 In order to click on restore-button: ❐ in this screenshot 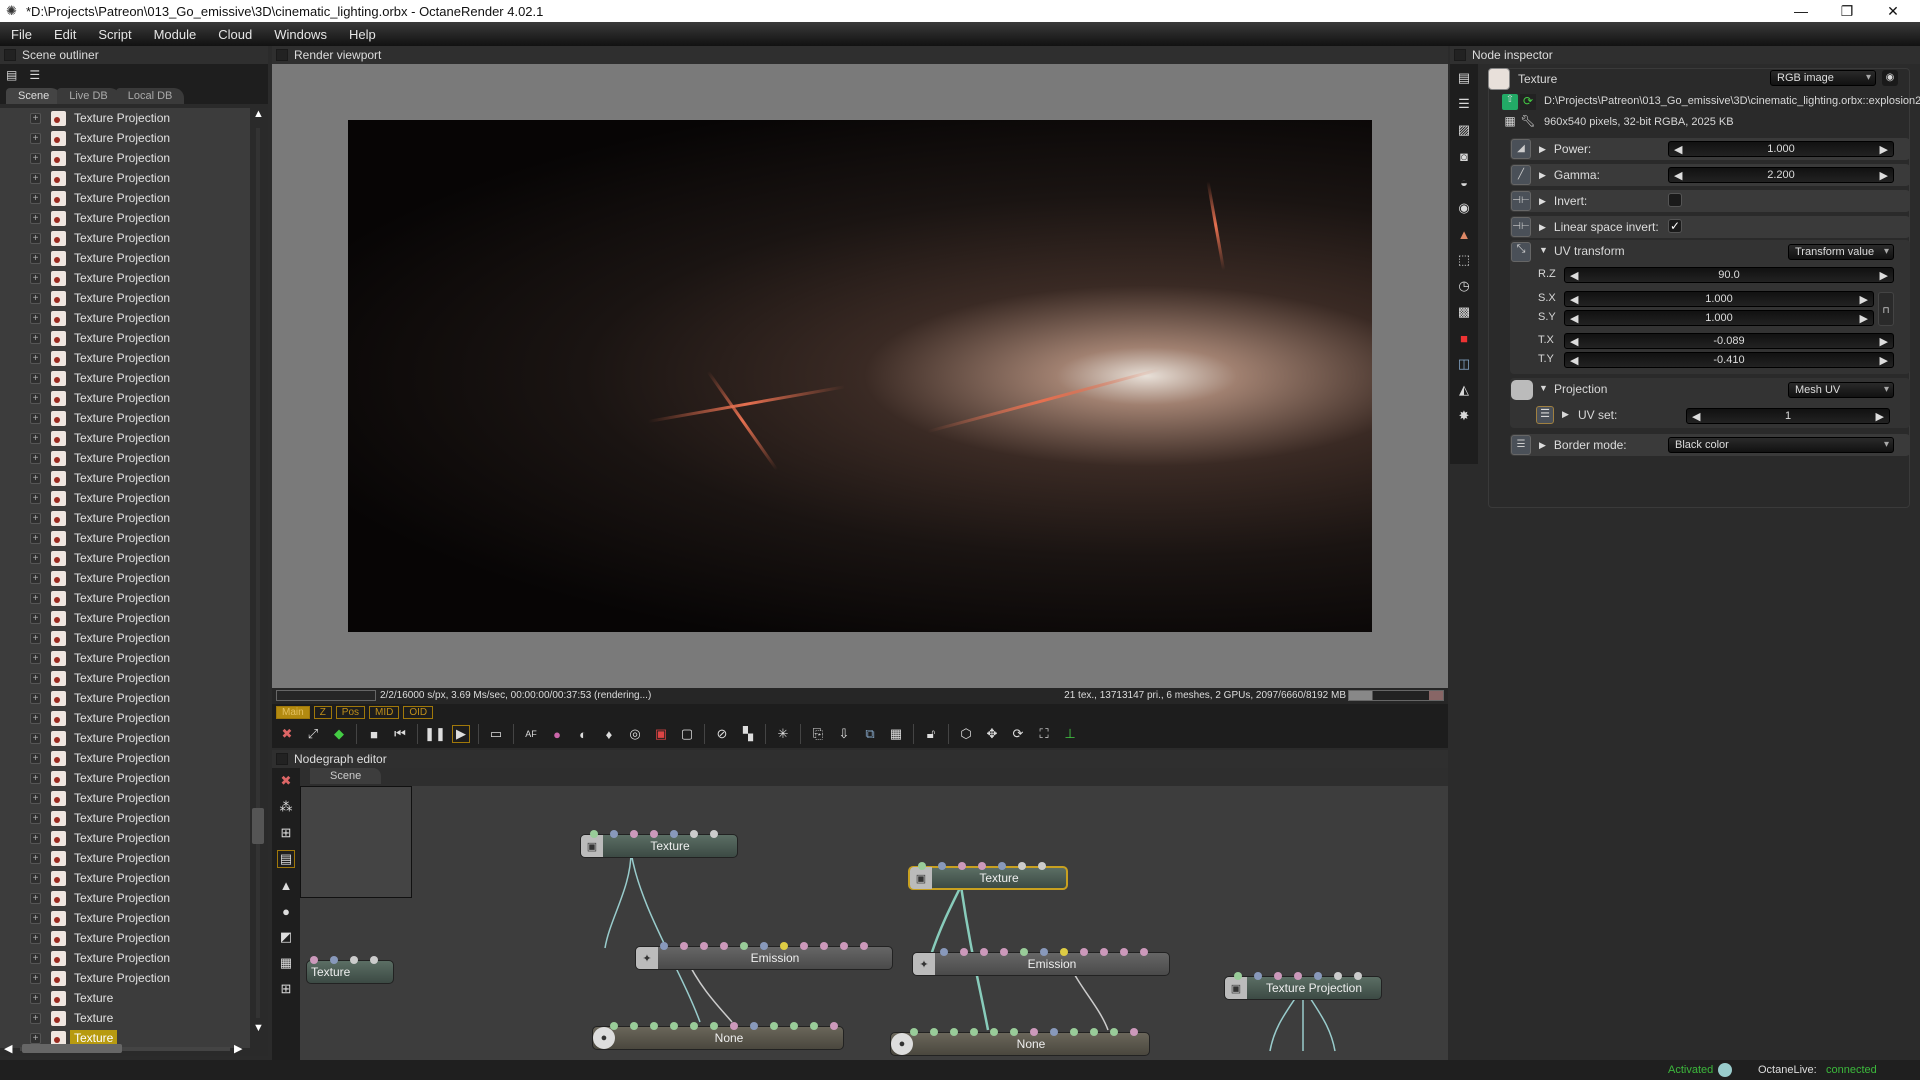, I will do `click(1847, 11)`.